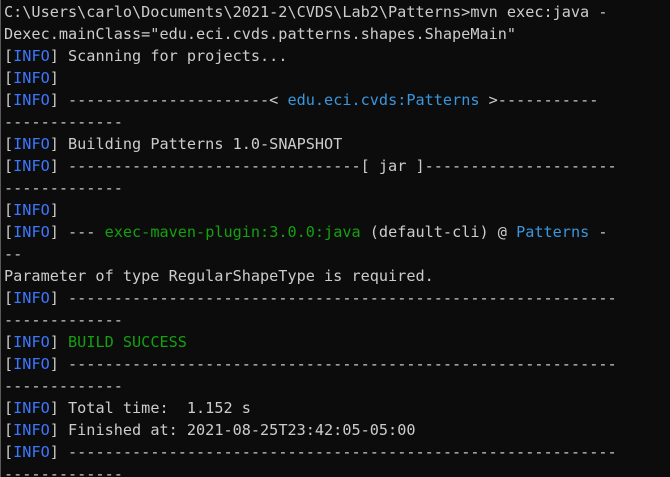  I want to click on terminal-line: [INFO] Total time: 1.152 s, so click(337, 408).